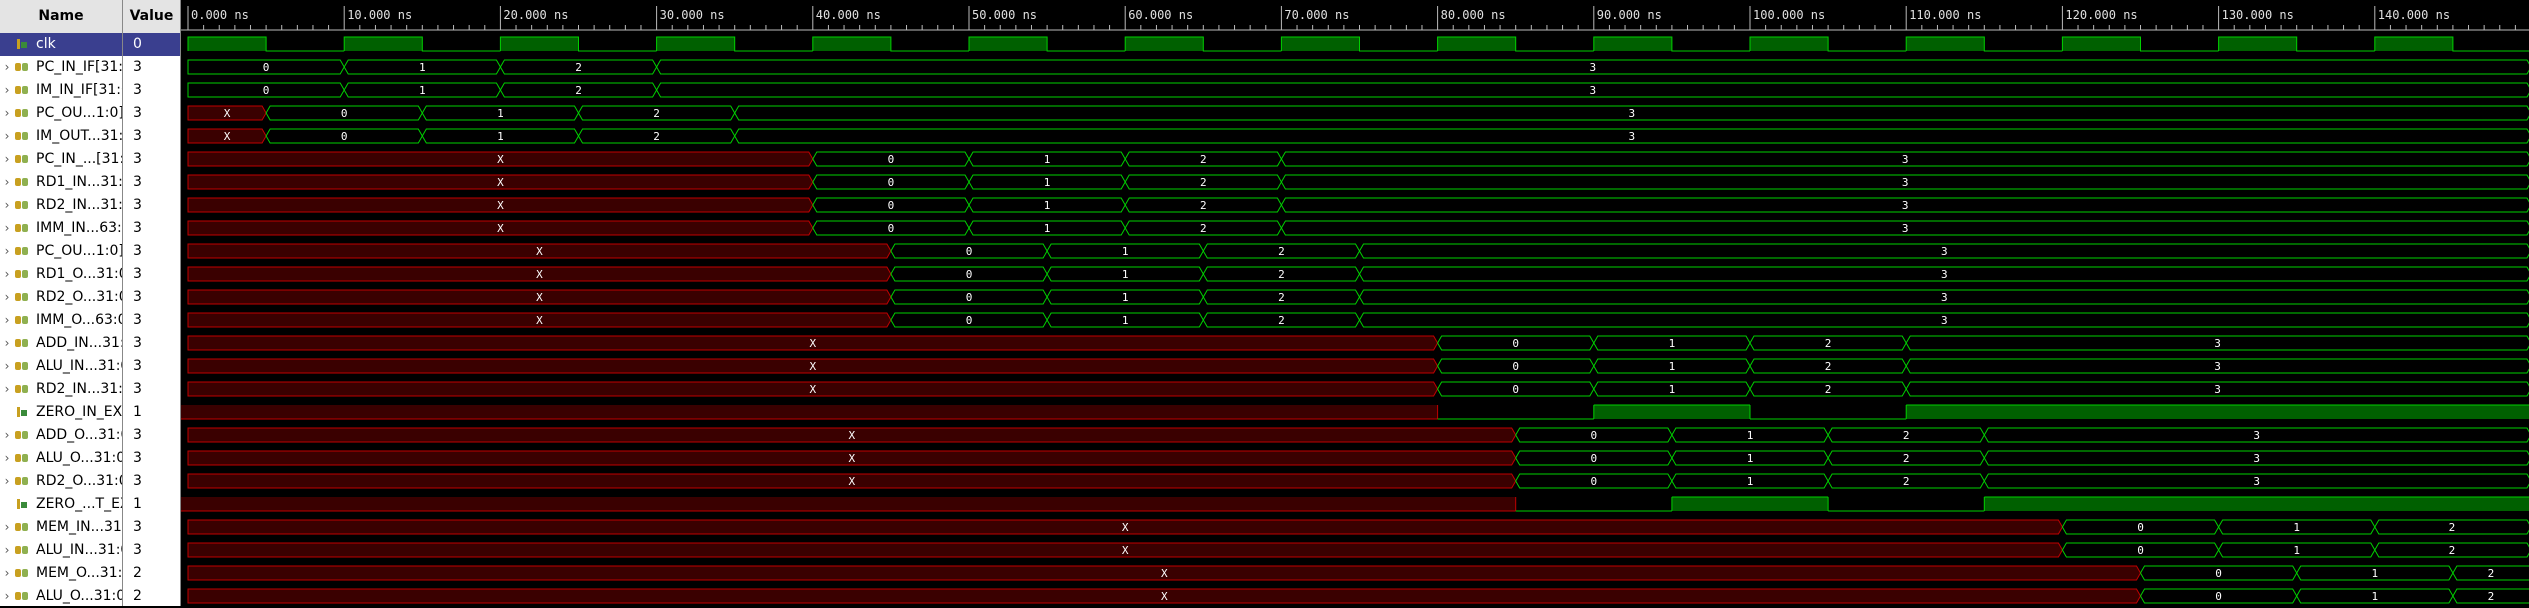 The height and width of the screenshot is (608, 2529). I want to click on signal-row-19: › RD2_O...31:0], so click(61, 481).